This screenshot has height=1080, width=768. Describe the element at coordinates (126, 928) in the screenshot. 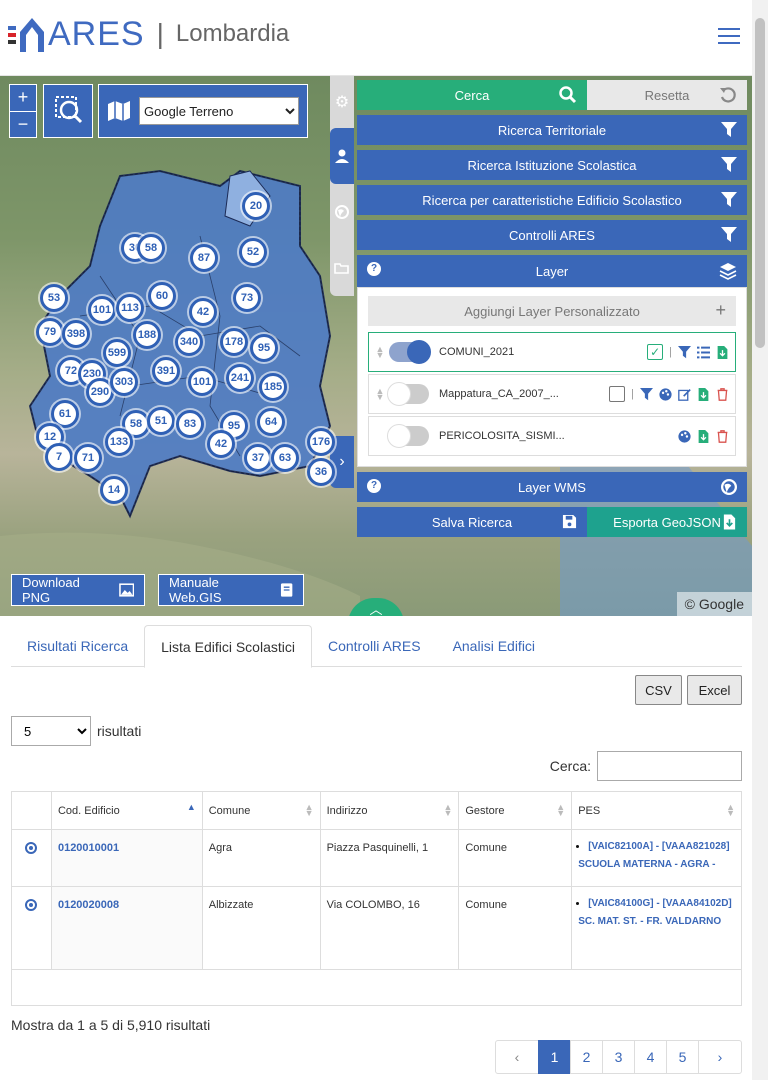

I see `cod-edificio-link: 0120020008` at that location.